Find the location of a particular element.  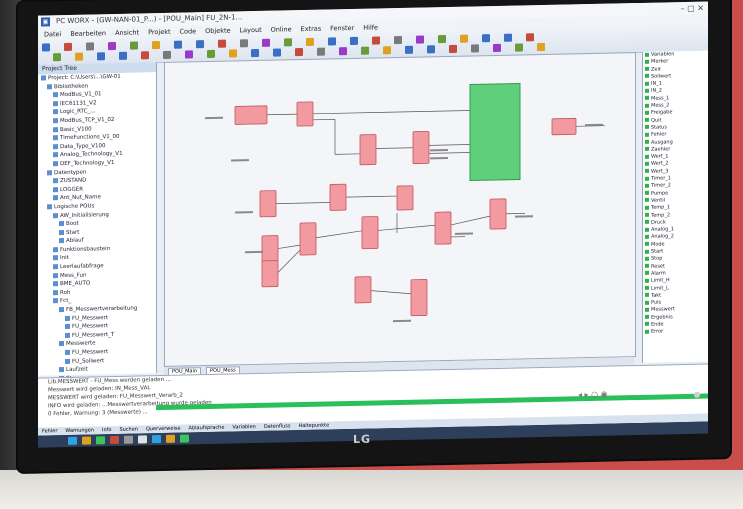

menu-item-datei: Datei is located at coordinates (52, 34).